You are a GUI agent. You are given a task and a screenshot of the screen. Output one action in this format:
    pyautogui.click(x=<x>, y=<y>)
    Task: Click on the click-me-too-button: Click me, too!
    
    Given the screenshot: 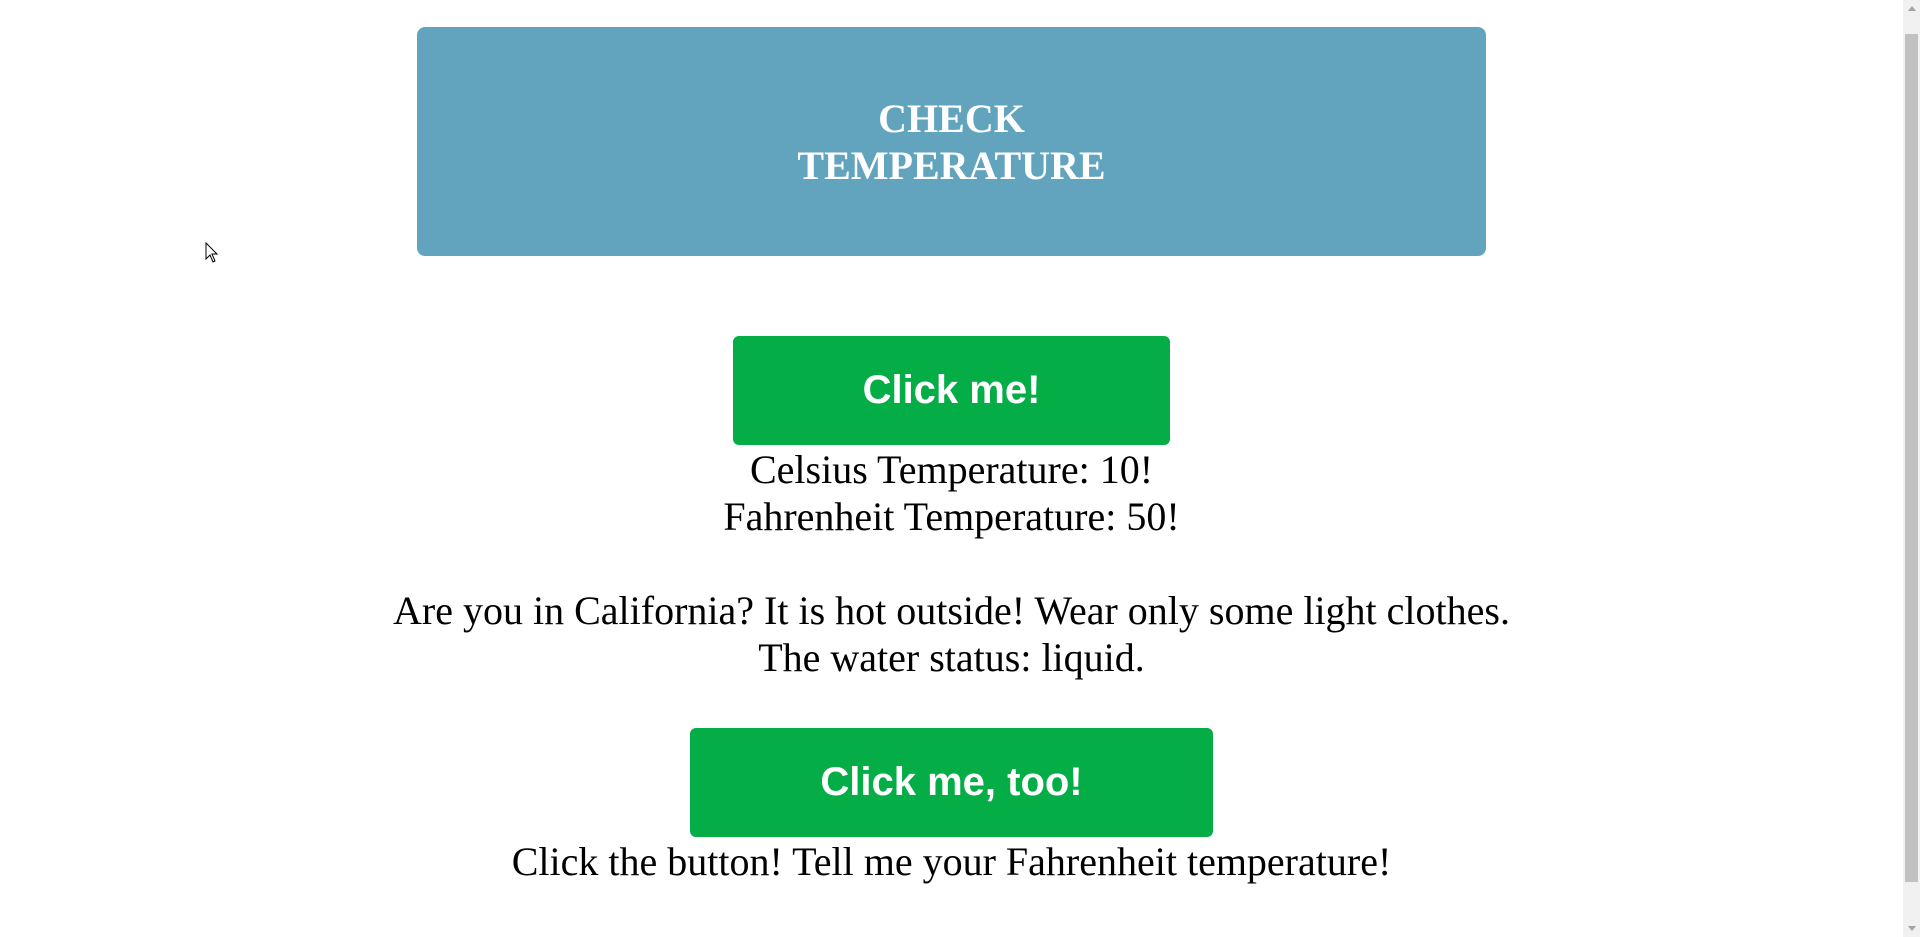 What is the action you would take?
    pyautogui.click(x=951, y=782)
    